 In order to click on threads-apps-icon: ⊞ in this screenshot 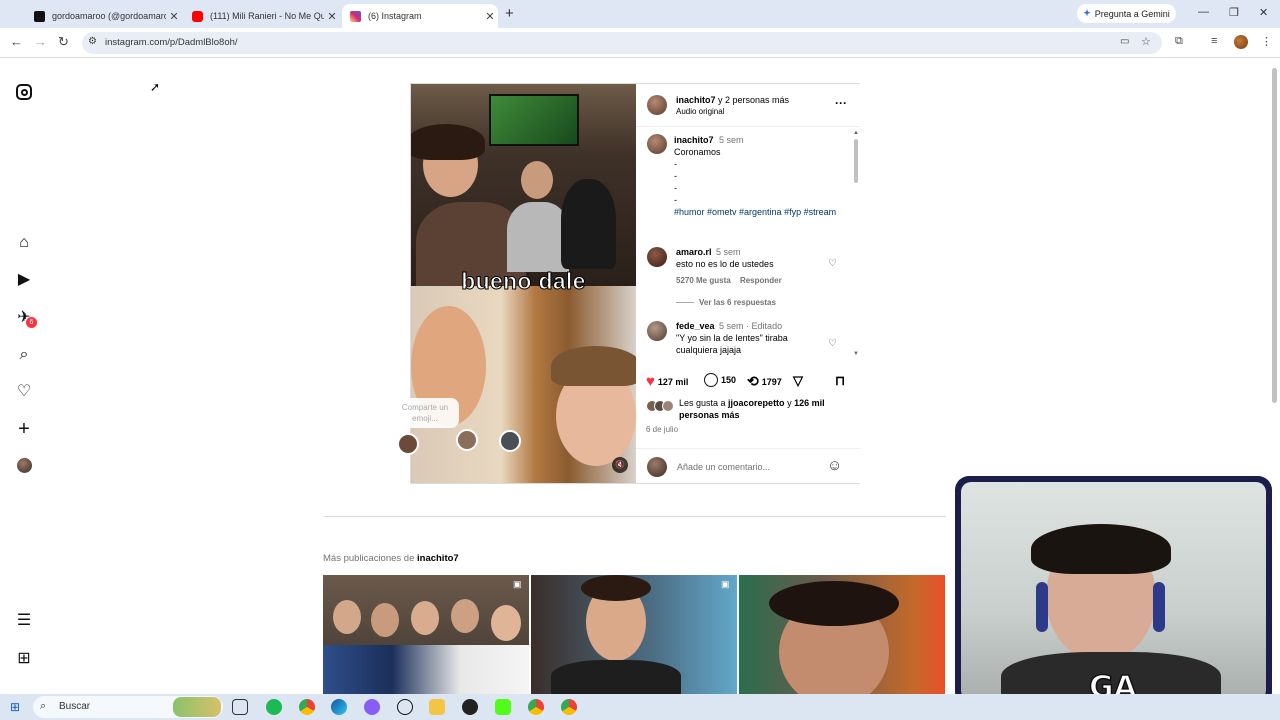, I will do `click(24, 659)`.